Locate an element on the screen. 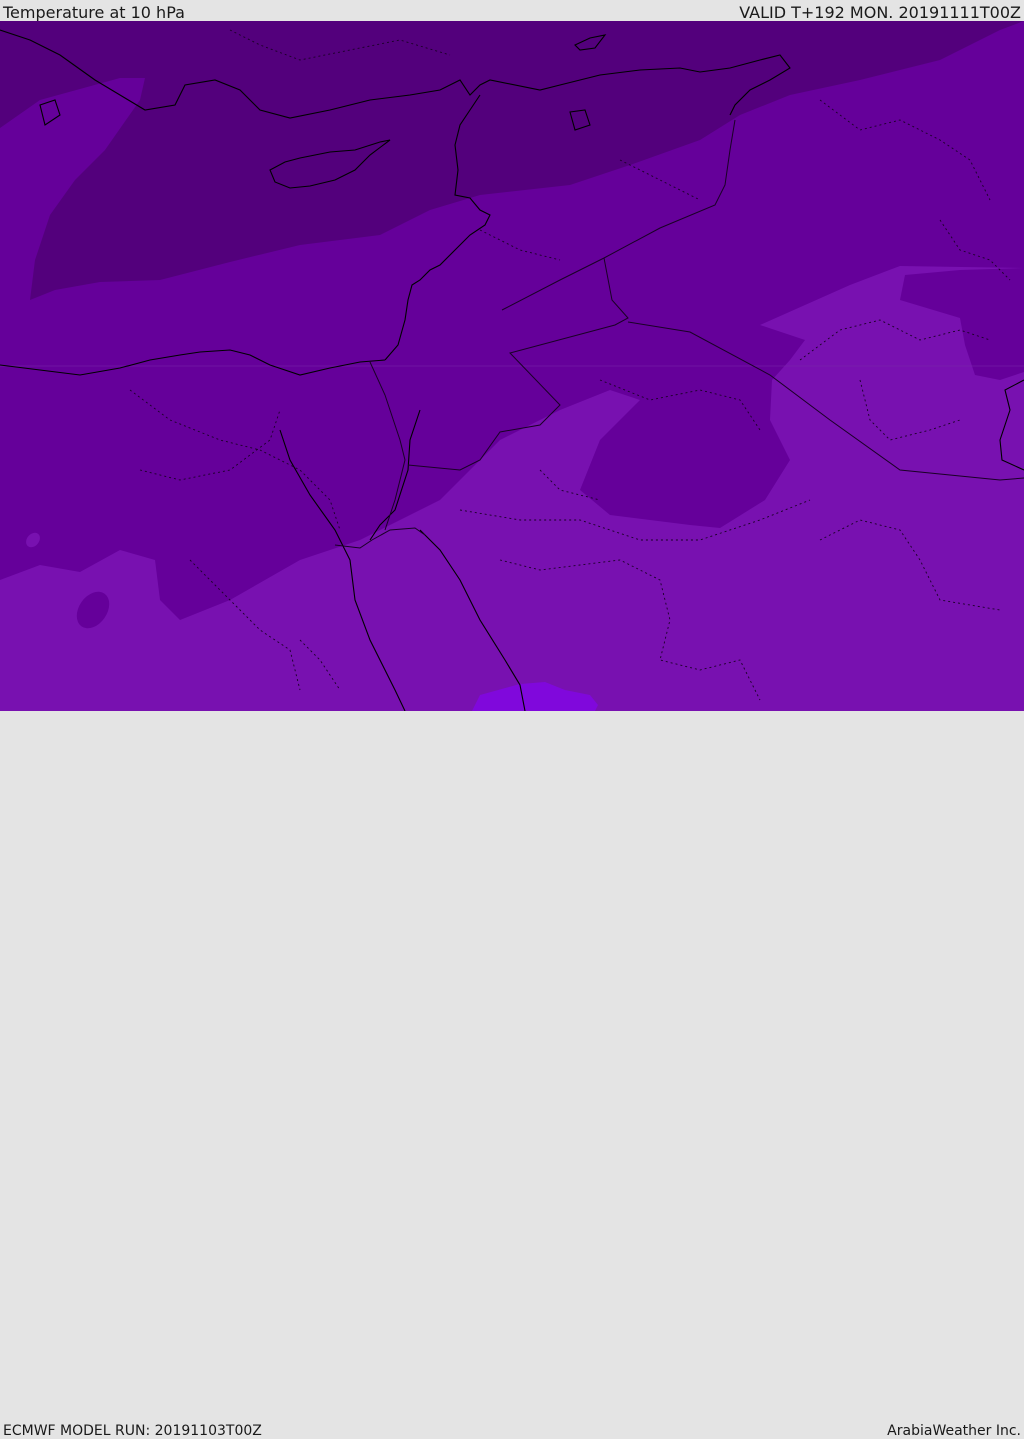 The height and width of the screenshot is (1439, 1024). credit-text: ArabiaWeather Inc. is located at coordinates (954, 1431).